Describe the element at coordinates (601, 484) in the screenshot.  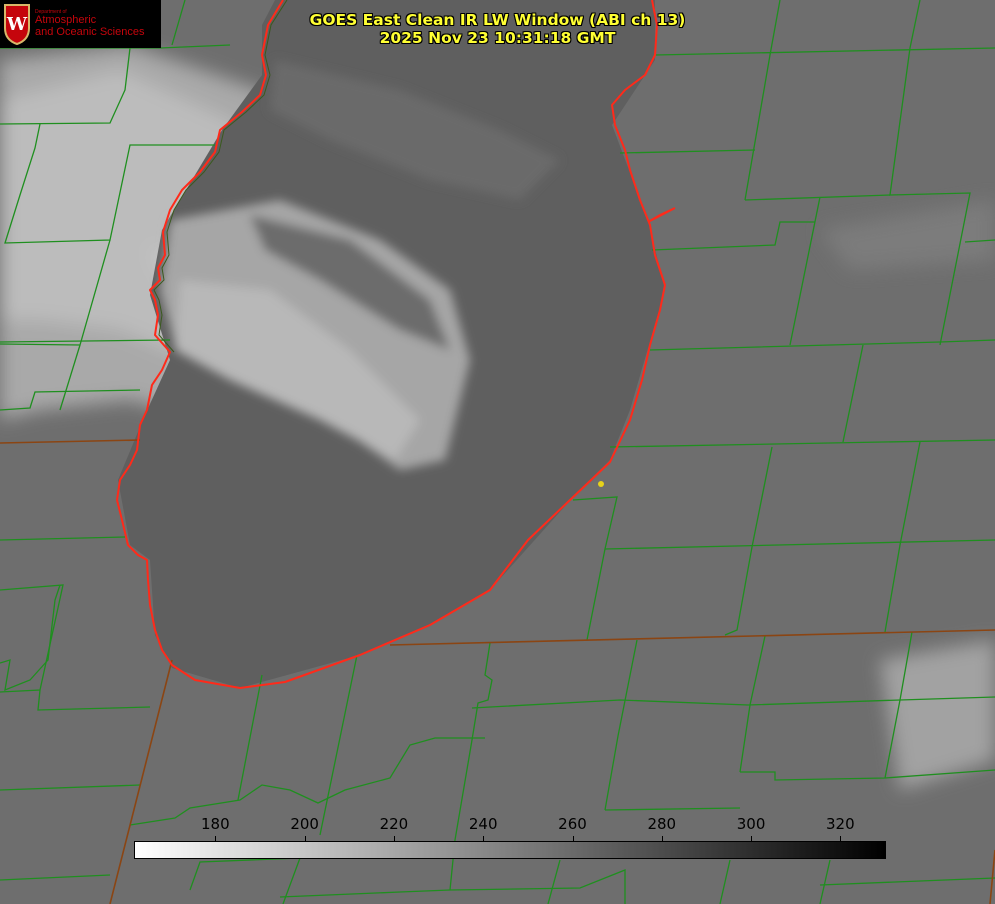
I see `location-marker` at that location.